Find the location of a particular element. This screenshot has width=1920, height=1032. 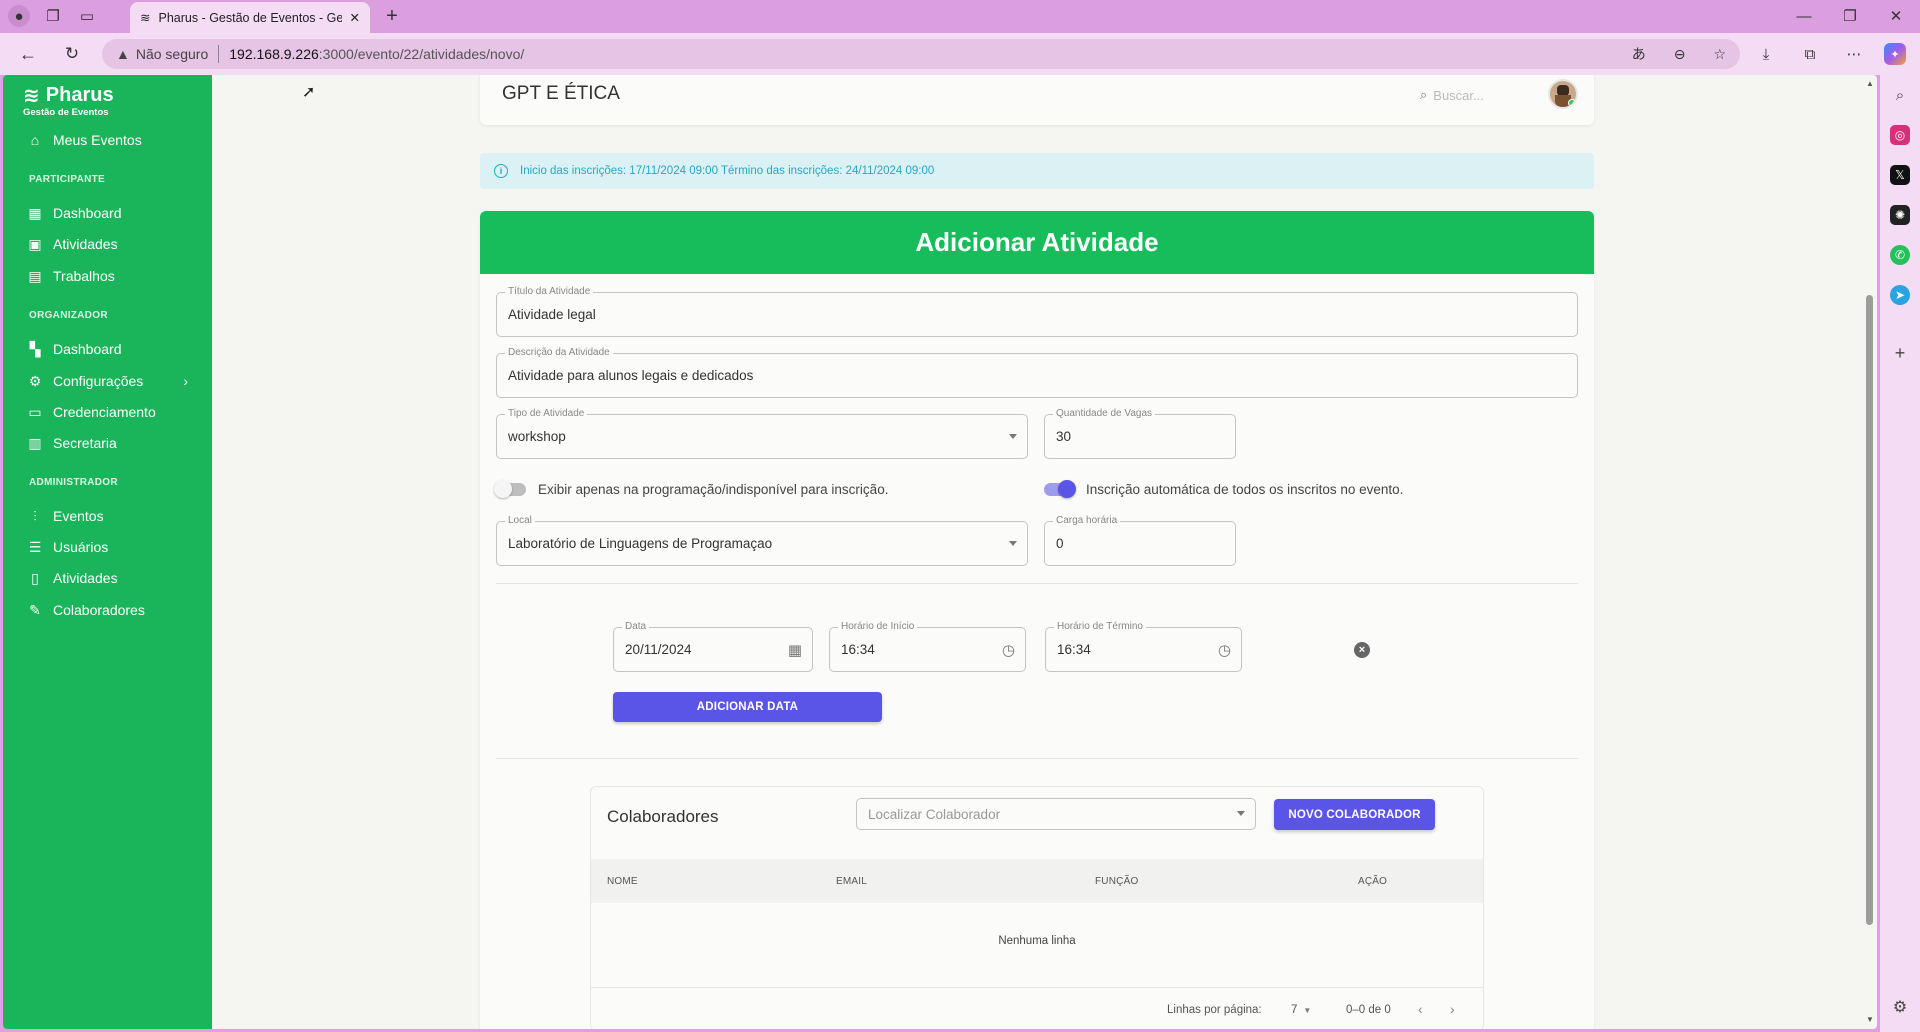

column-header-acao: AÇÃO is located at coordinates (1372, 881).